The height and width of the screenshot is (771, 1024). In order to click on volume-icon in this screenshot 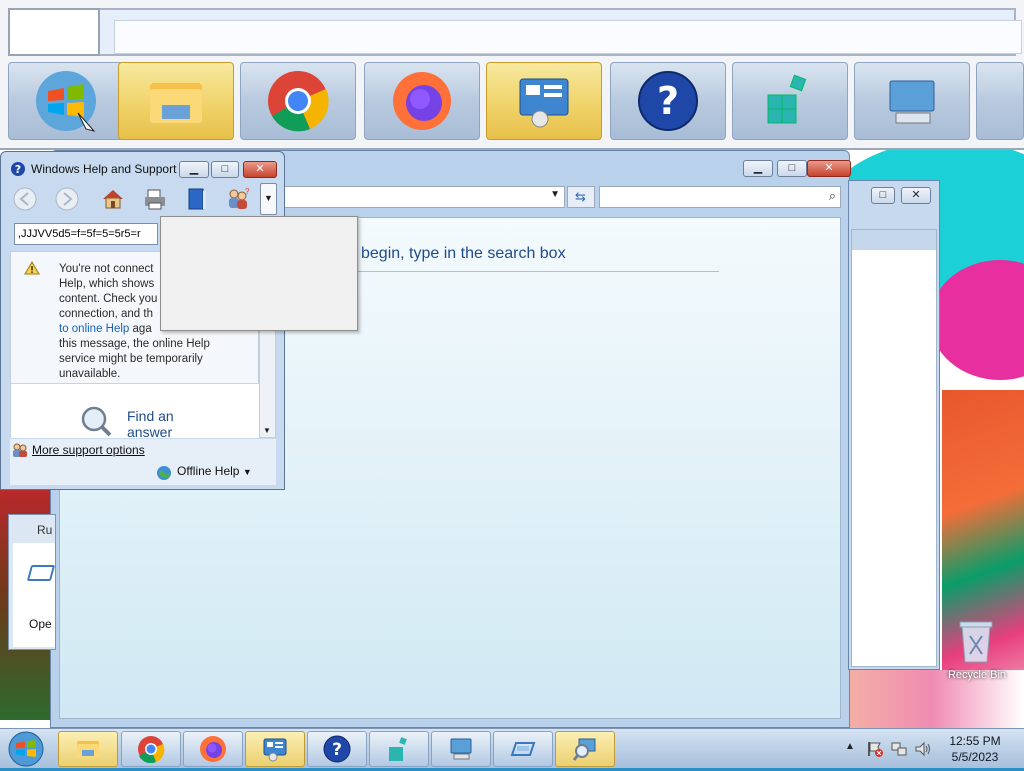, I will do `click(923, 749)`.